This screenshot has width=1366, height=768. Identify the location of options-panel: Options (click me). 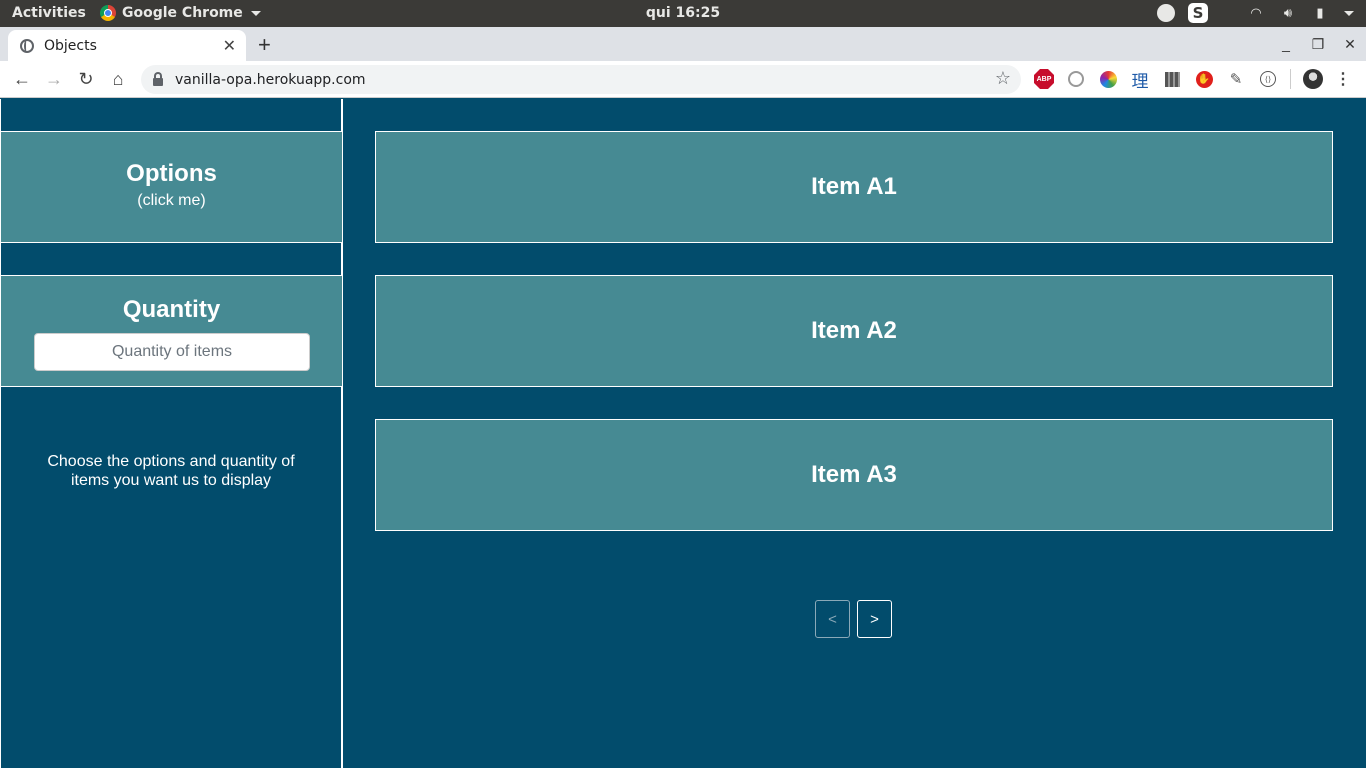
(171, 187).